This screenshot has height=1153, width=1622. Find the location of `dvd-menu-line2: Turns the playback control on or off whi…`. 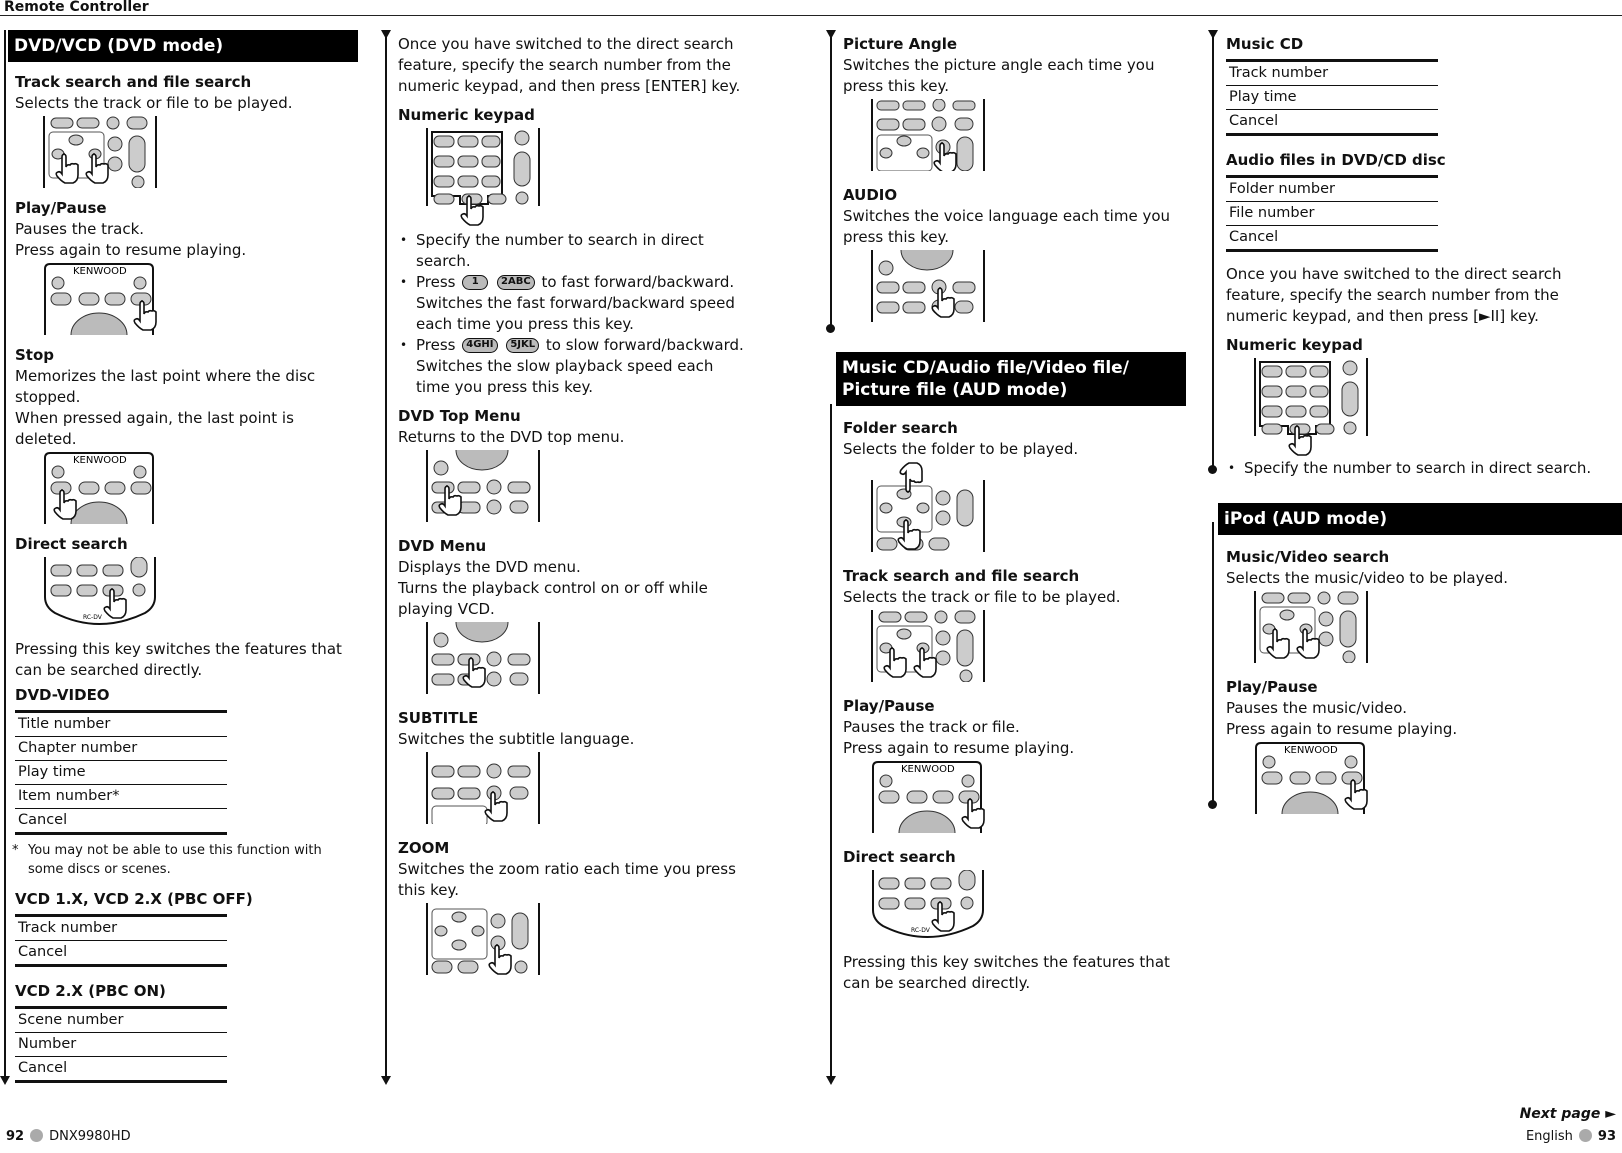

dvd-menu-line2: Turns the playback control on or off whi… is located at coordinates (553, 598).